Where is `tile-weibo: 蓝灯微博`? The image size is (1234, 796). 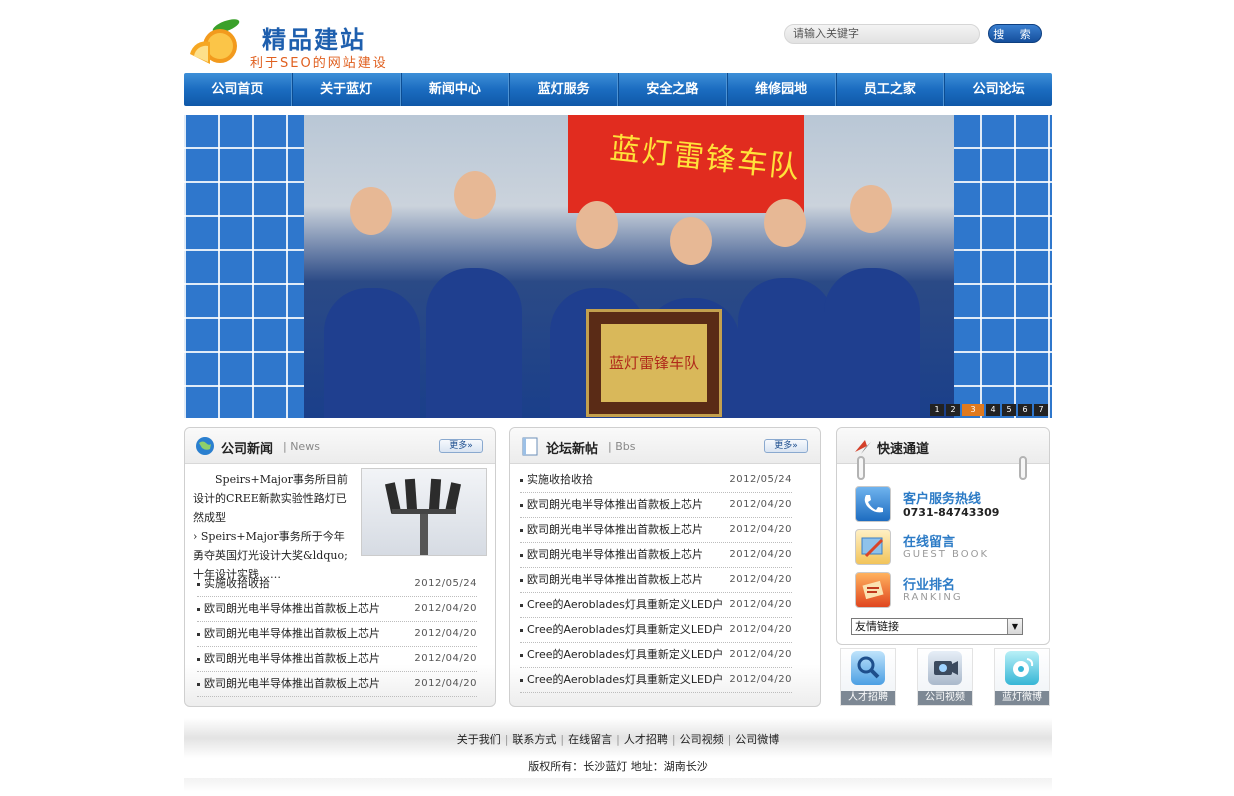
tile-weibo: 蓝灯微博 is located at coordinates (1022, 677).